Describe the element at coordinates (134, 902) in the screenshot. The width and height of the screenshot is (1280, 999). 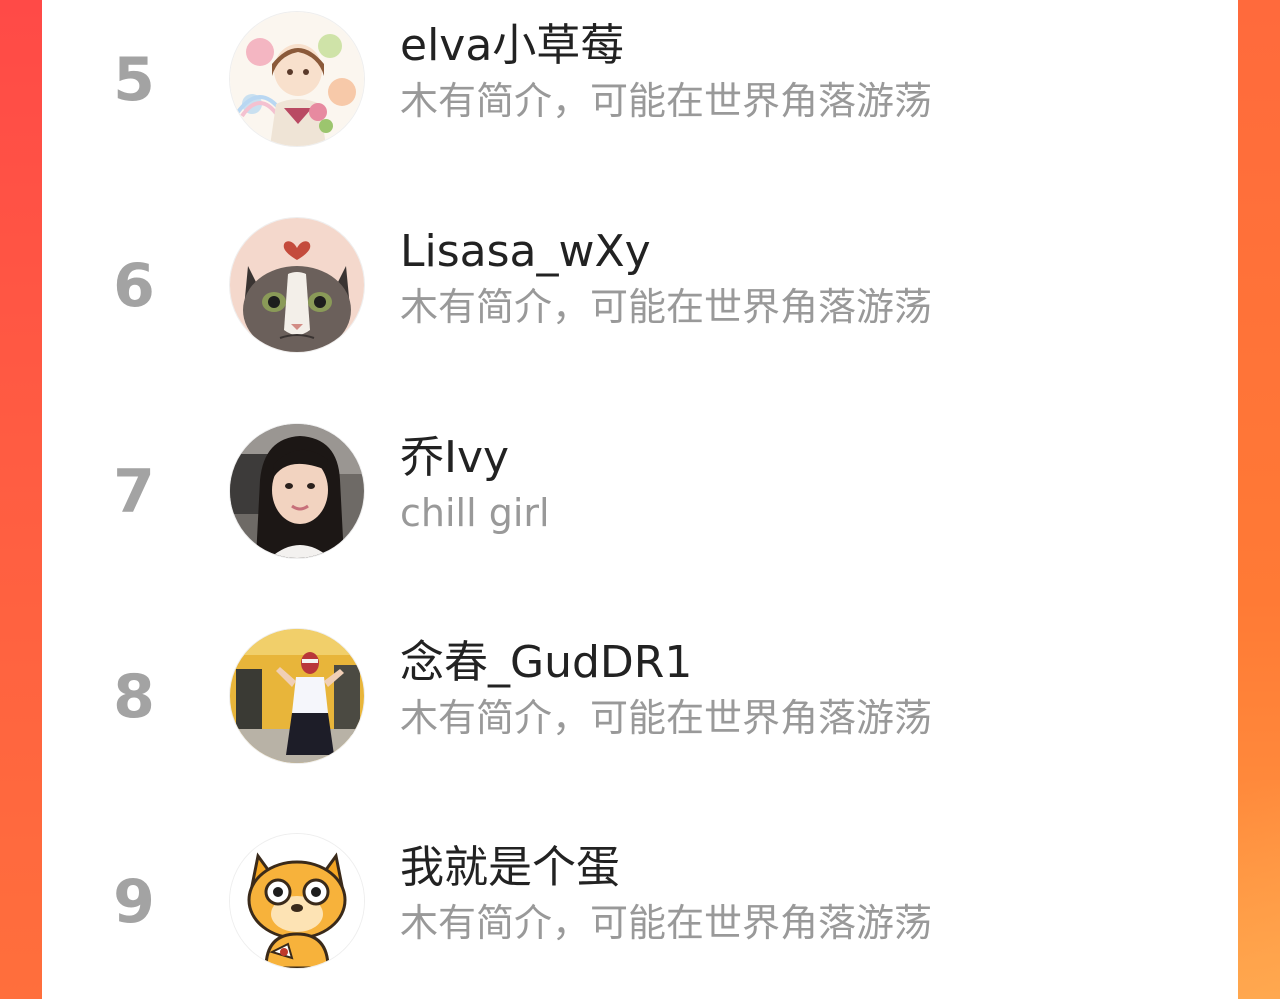
I see `rank-number: 9` at that location.